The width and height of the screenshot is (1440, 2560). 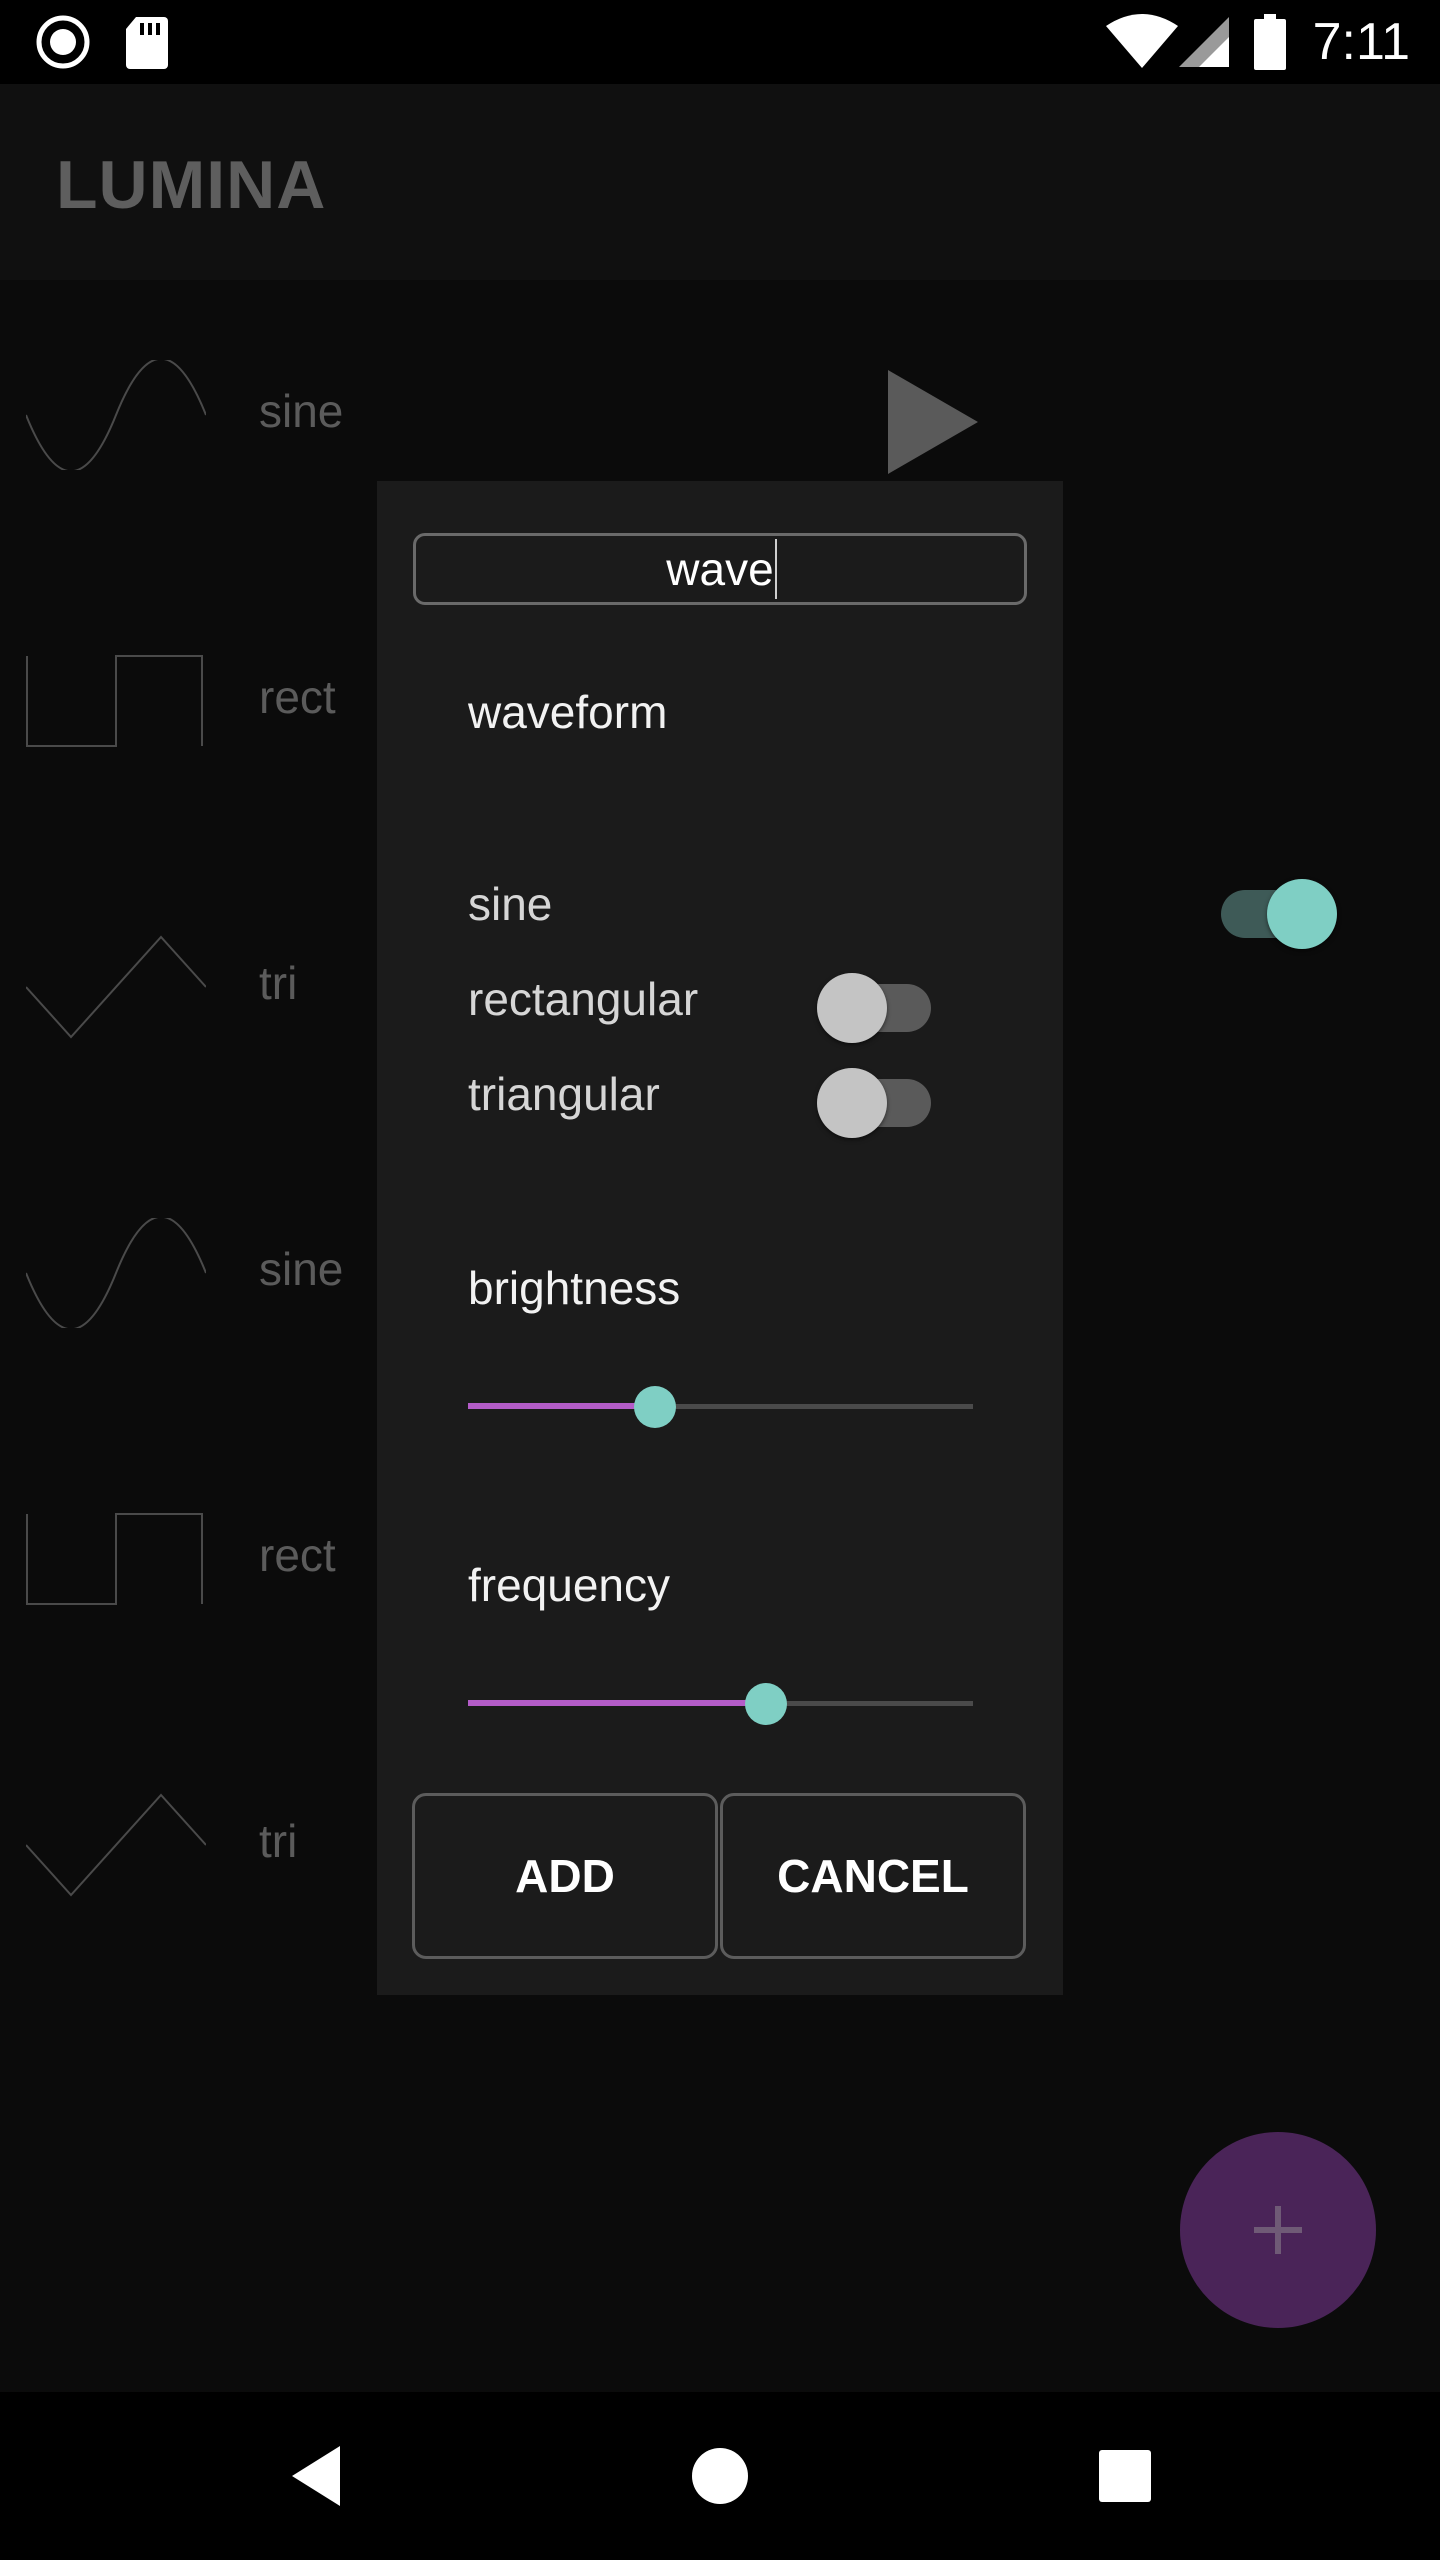 What do you see at coordinates (583, 999) in the screenshot?
I see `option-label-rectangular: rectangular` at bounding box center [583, 999].